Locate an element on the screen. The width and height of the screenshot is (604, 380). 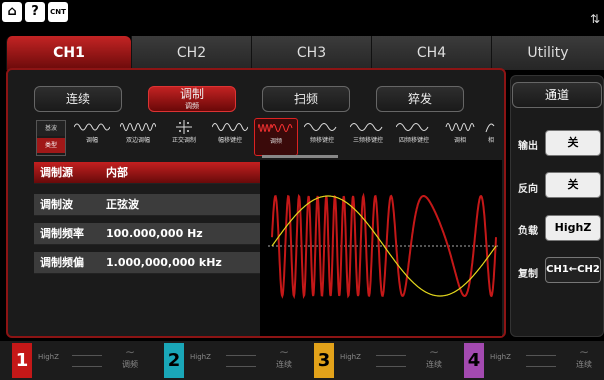
am-wave-icon is located at coordinates (92, 127).